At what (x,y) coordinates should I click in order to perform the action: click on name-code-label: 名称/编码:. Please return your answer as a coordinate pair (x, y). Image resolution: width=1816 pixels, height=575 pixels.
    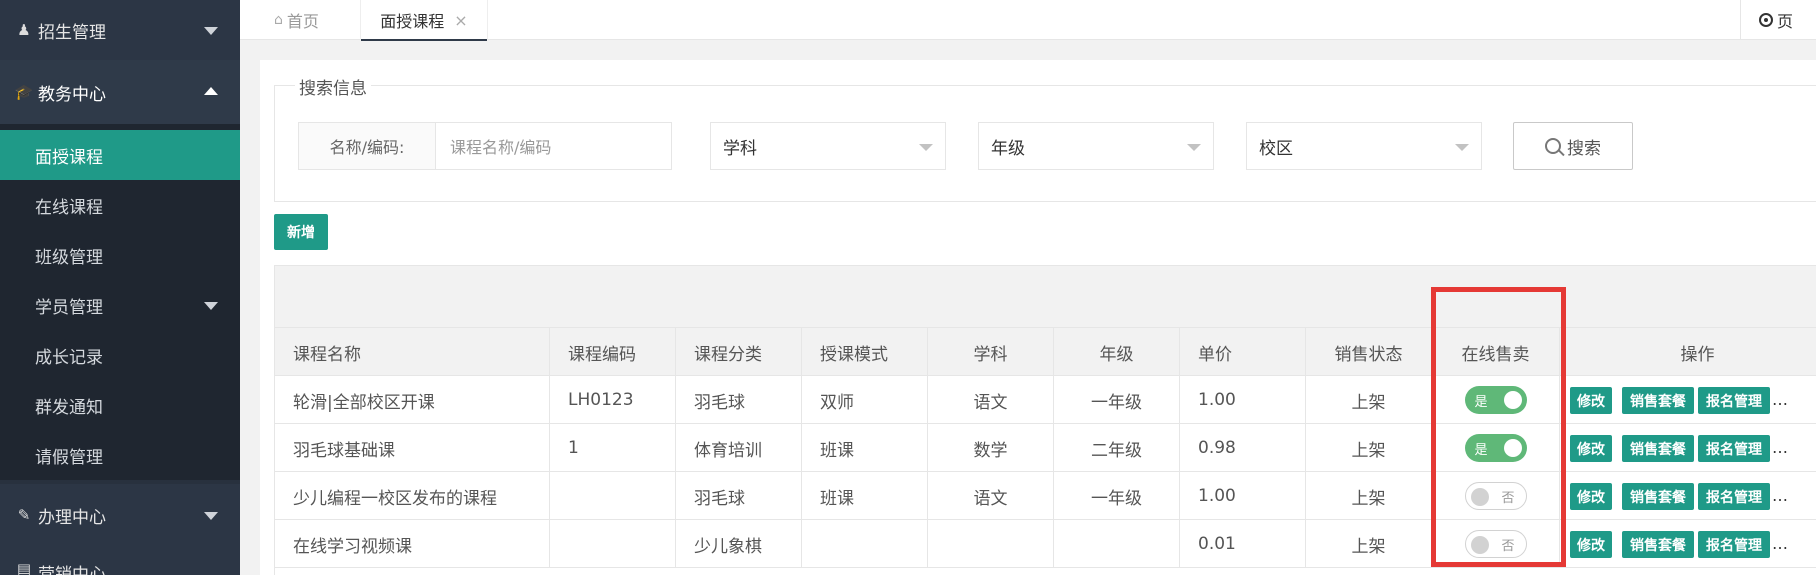
    Looking at the image, I should click on (367, 146).